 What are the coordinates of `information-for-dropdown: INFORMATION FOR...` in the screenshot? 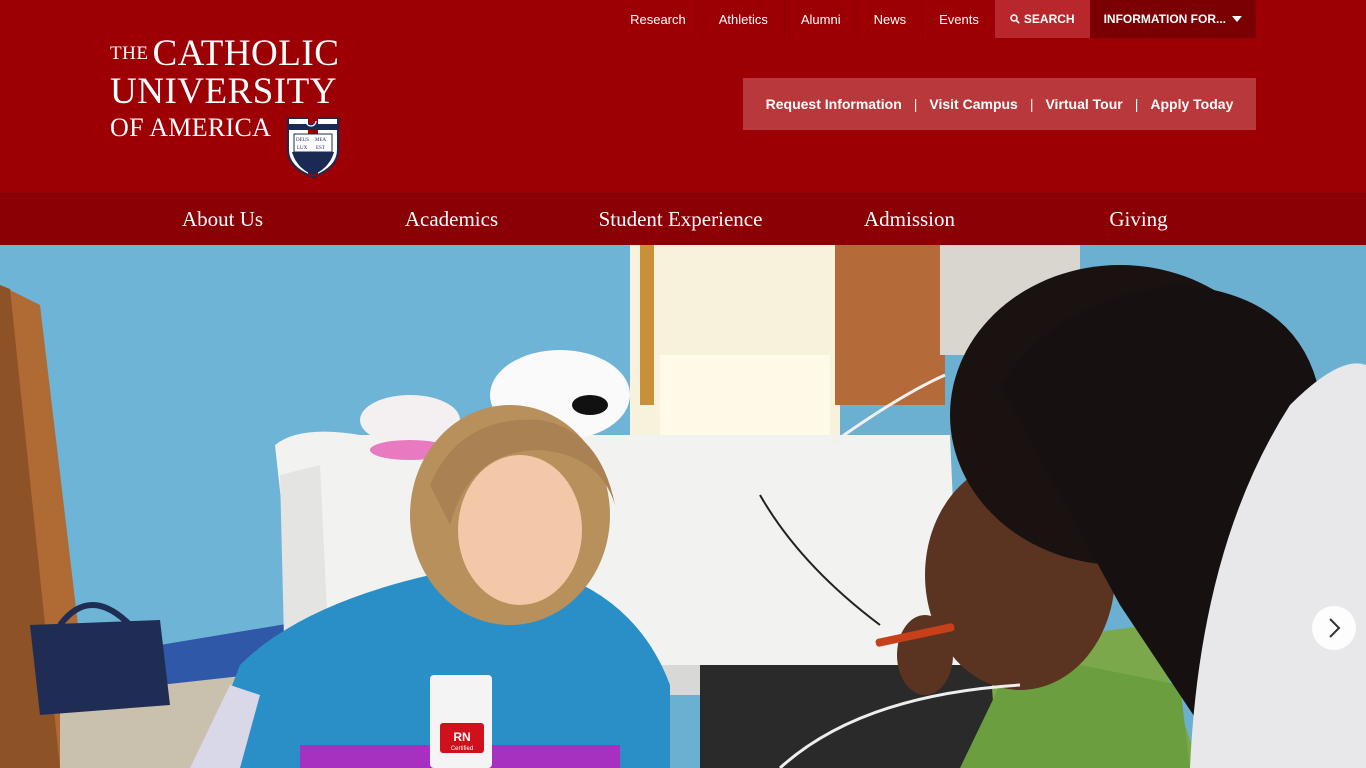 It's located at (1172, 19).